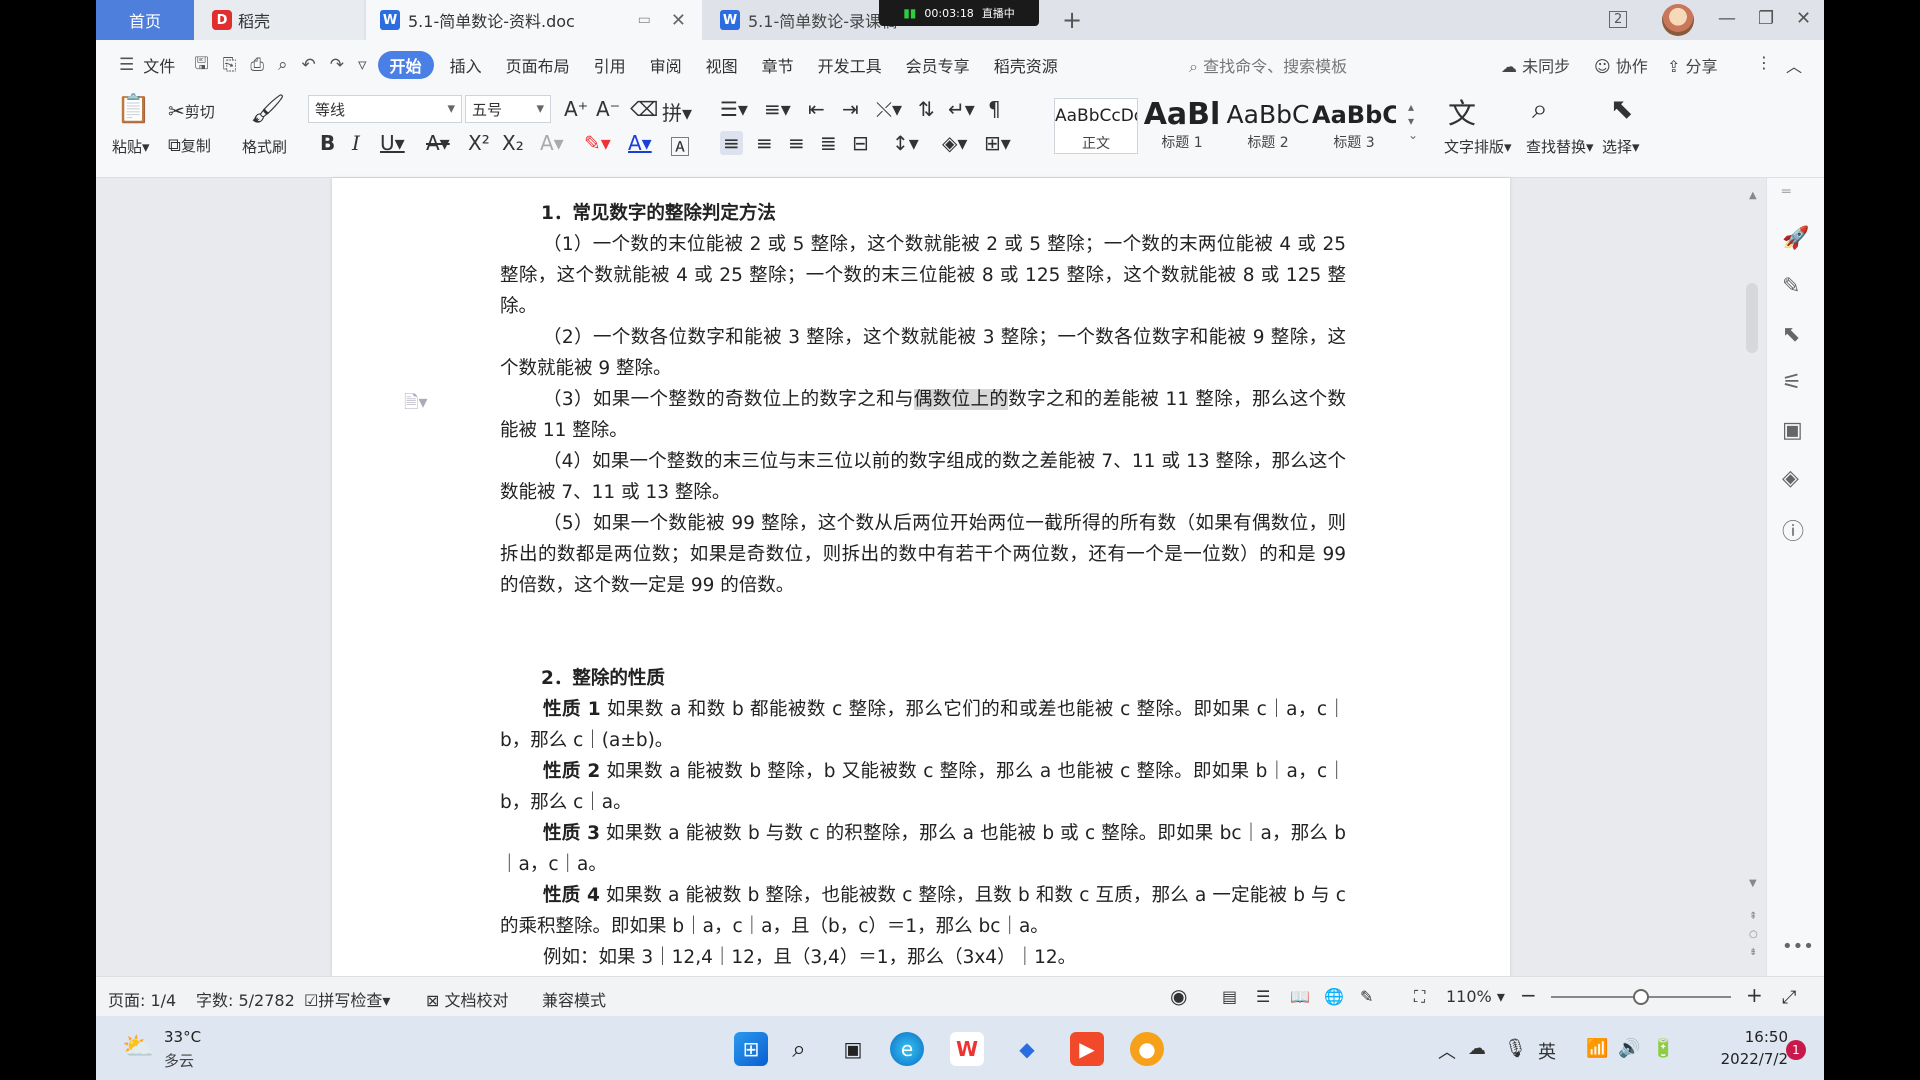 Image resolution: width=1920 pixels, height=1080 pixels. What do you see at coordinates (356, 143) in the screenshot?
I see `italic-icon: I` at bounding box center [356, 143].